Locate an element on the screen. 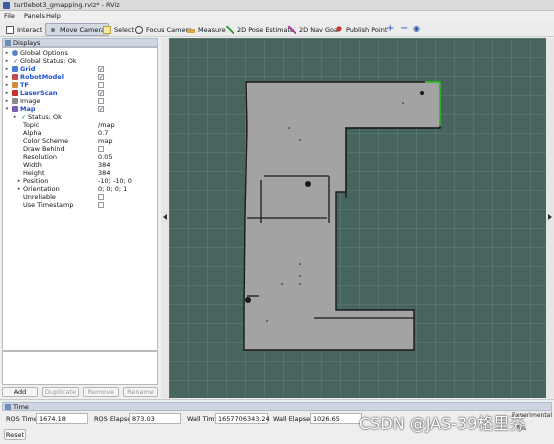 This screenshot has width=554, height=444. displays-panel-title: Displays is located at coordinates (27, 43).